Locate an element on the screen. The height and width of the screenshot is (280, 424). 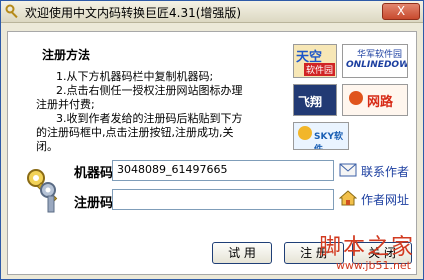
huajun-logo: 华军软件园 ONLINEDOWN is located at coordinates (375, 61).